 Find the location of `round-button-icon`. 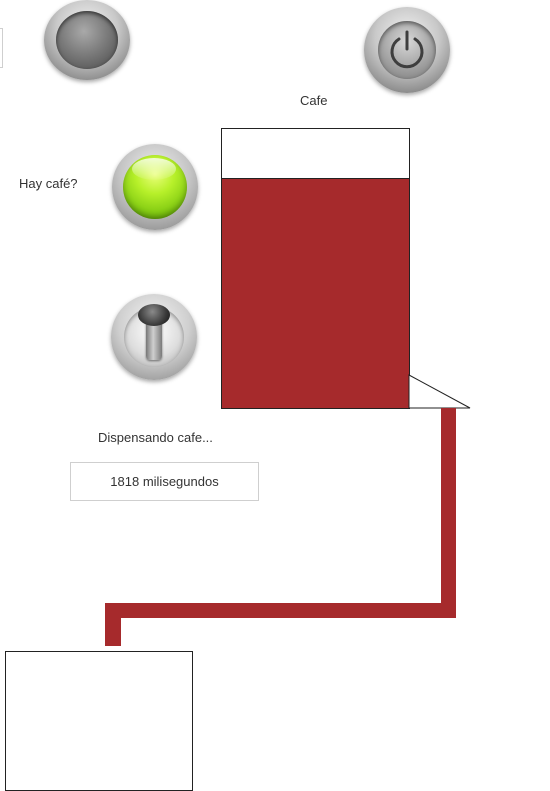

round-button-icon is located at coordinates (87, 40).